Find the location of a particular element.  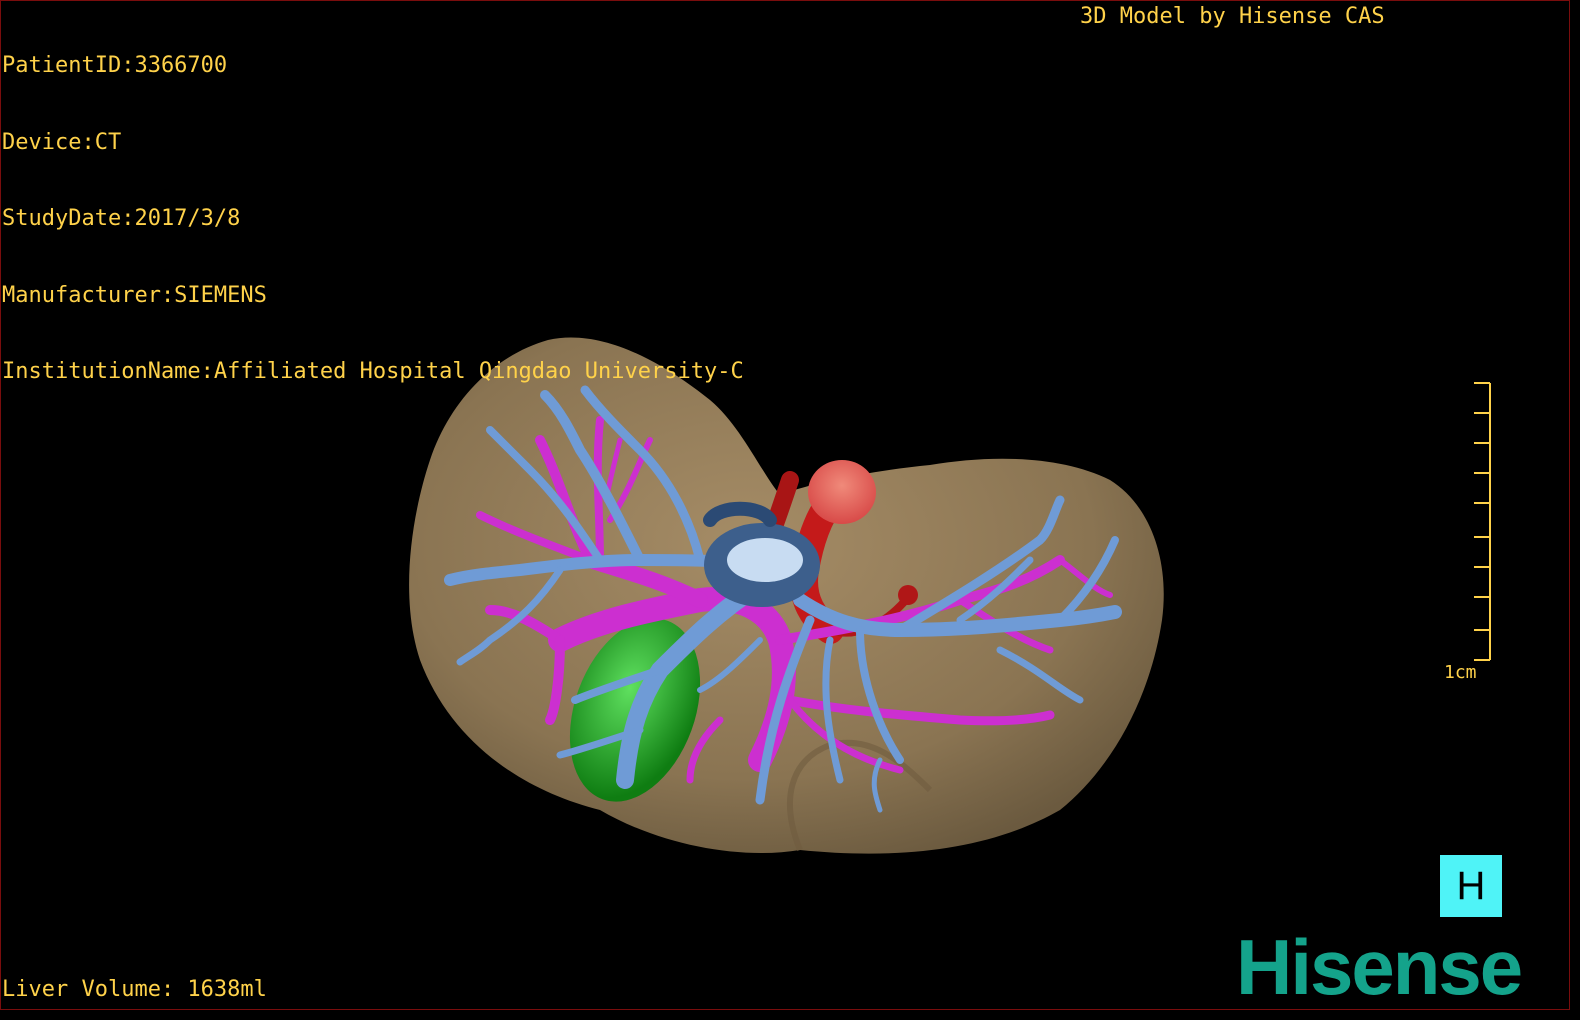

hisense-logo: Hisense is located at coordinates (1379, 967).